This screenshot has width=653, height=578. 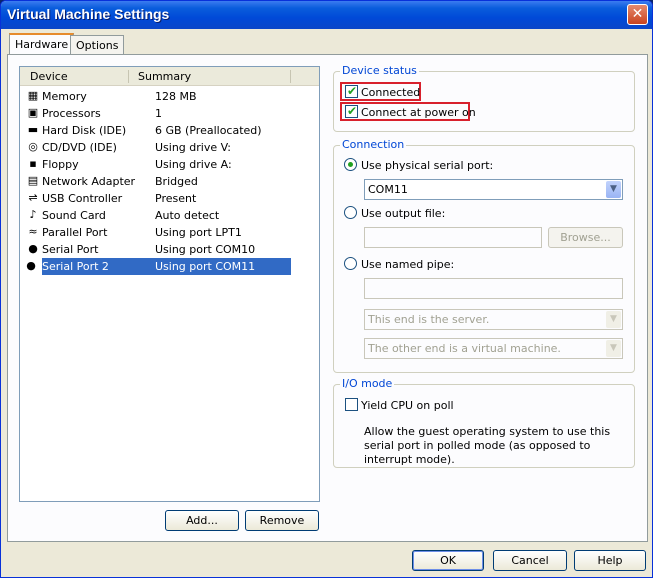 I want to click on device-summary: Using drive A:, so click(x=193, y=164).